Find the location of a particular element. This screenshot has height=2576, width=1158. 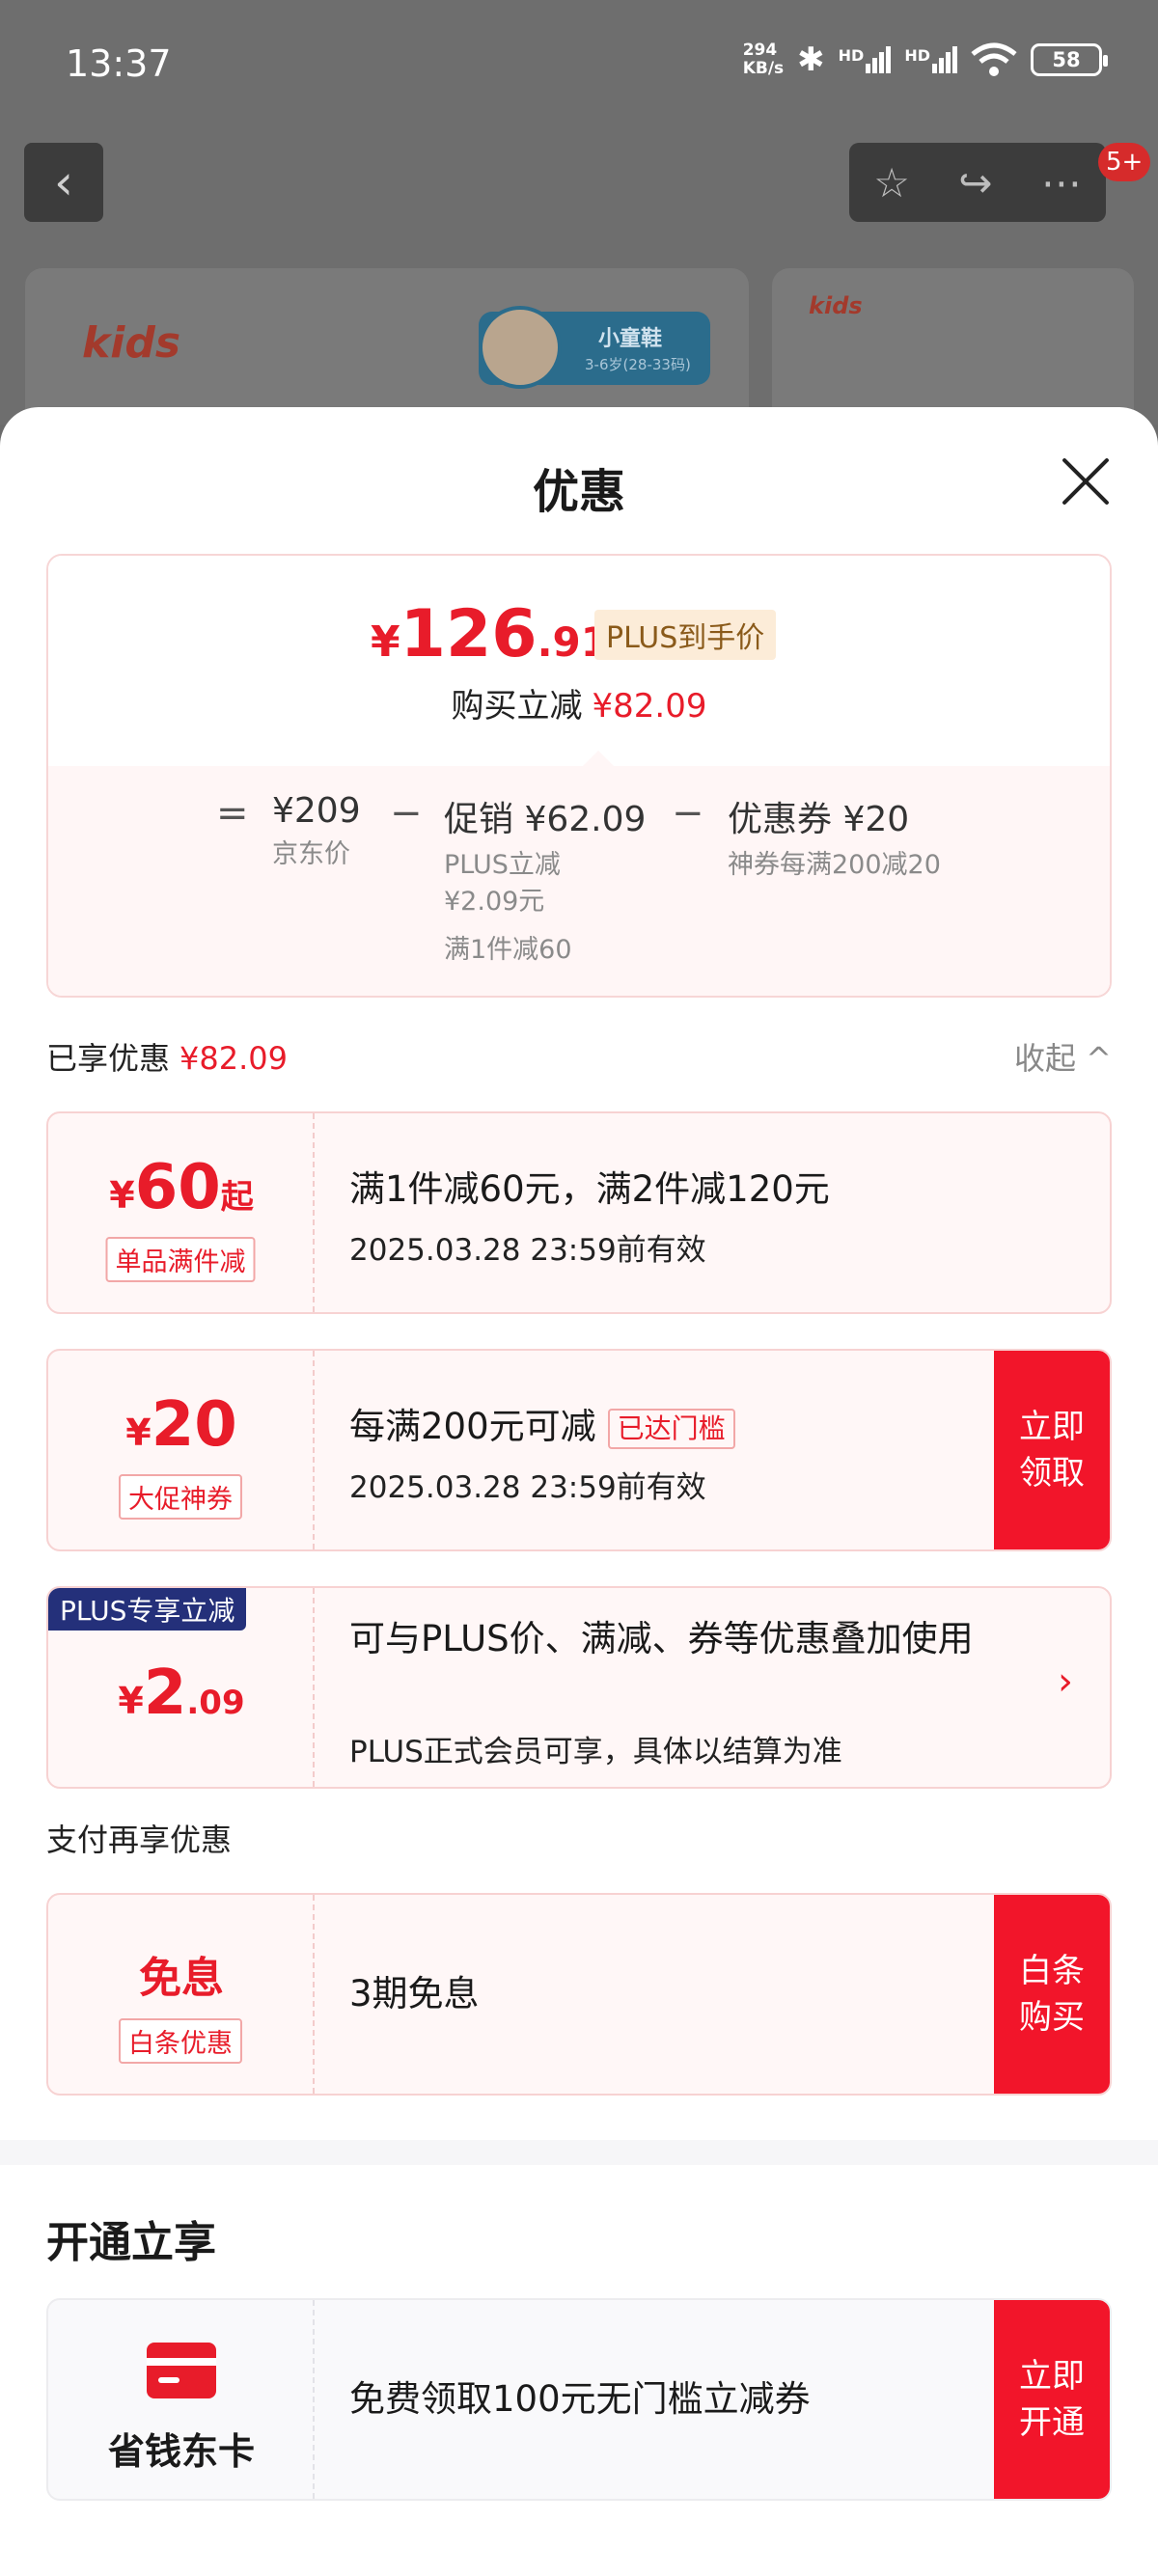

enjoyed-label: 已享优惠 is located at coordinates (108, 1059).